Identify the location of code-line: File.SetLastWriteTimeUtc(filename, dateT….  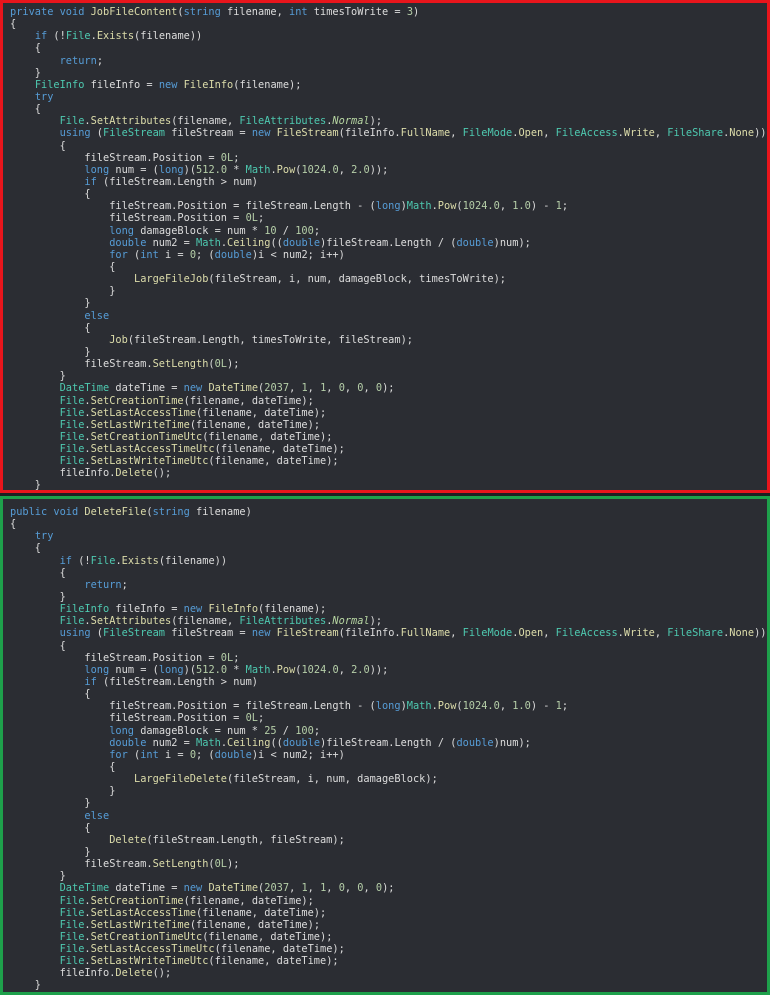
(388, 961).